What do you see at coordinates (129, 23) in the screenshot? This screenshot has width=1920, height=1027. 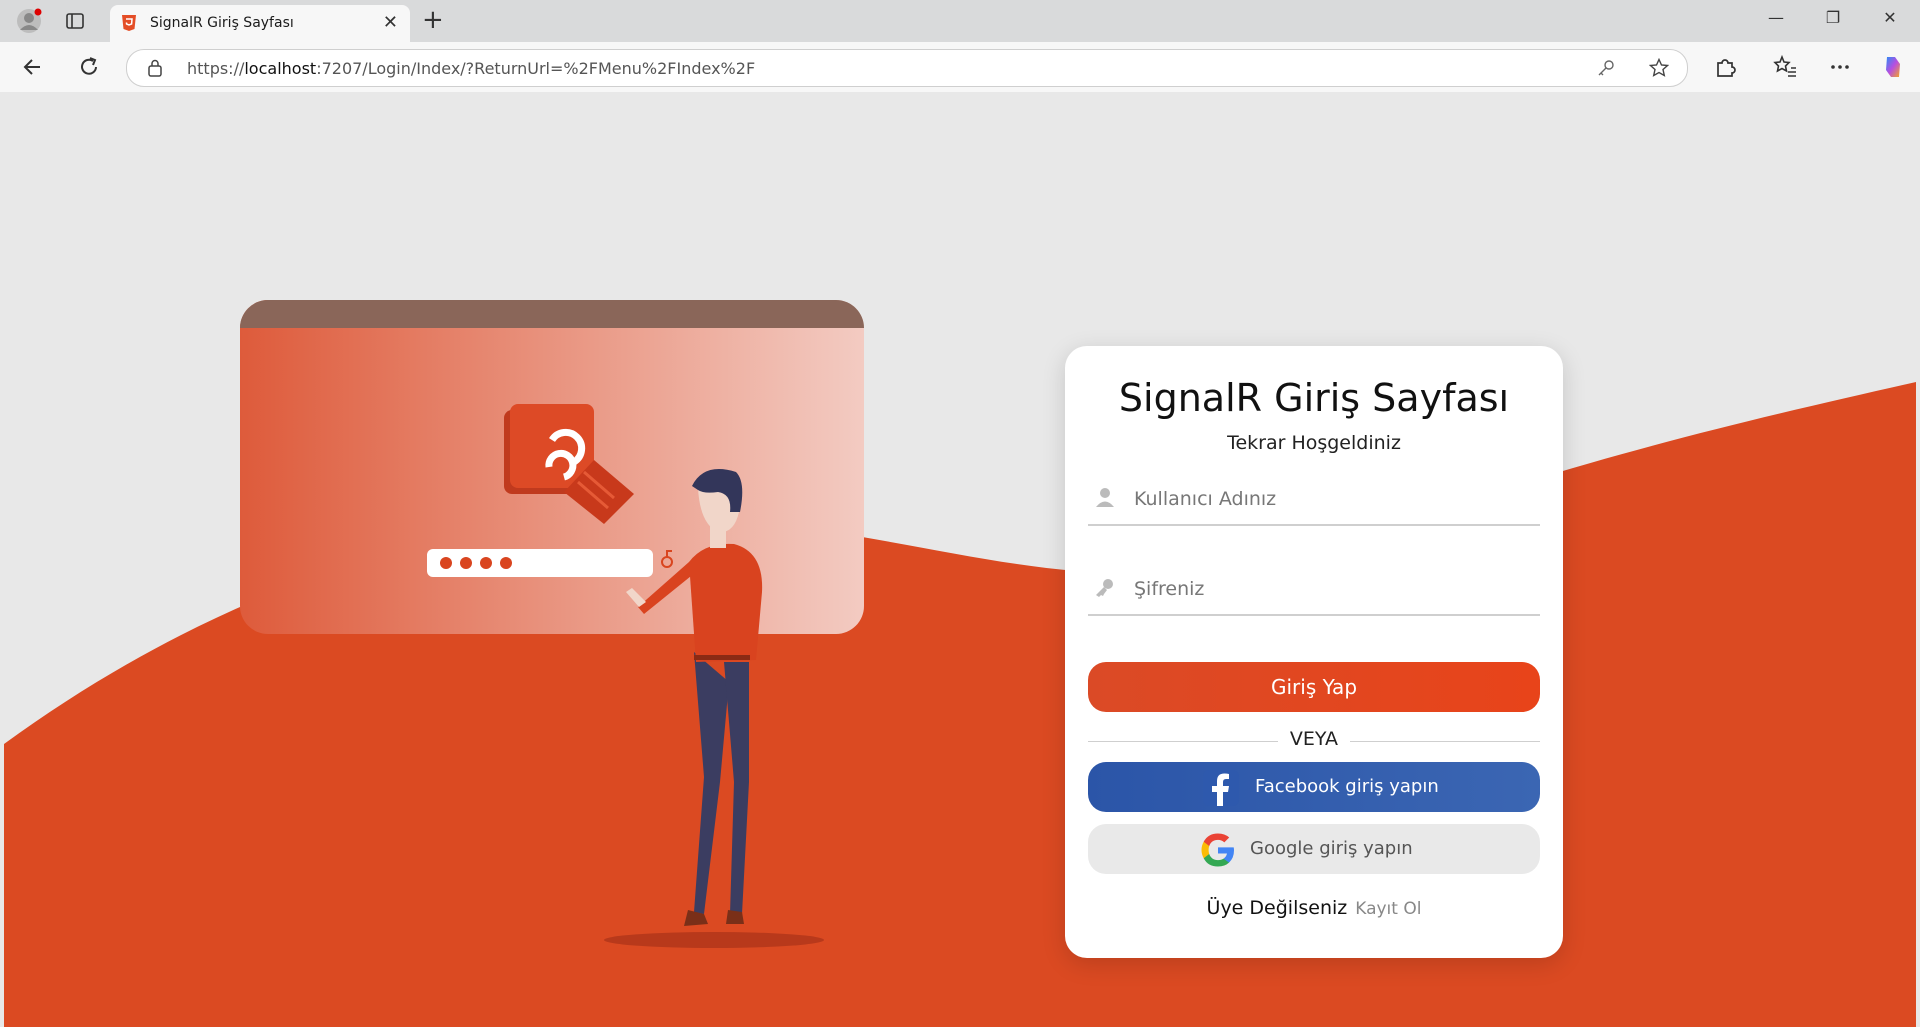 I see `html5-icon` at bounding box center [129, 23].